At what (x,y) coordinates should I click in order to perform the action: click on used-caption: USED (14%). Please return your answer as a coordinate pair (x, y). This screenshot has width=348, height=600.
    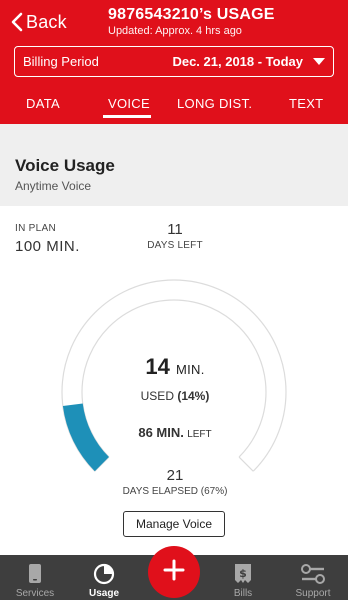
    Looking at the image, I should click on (175, 396).